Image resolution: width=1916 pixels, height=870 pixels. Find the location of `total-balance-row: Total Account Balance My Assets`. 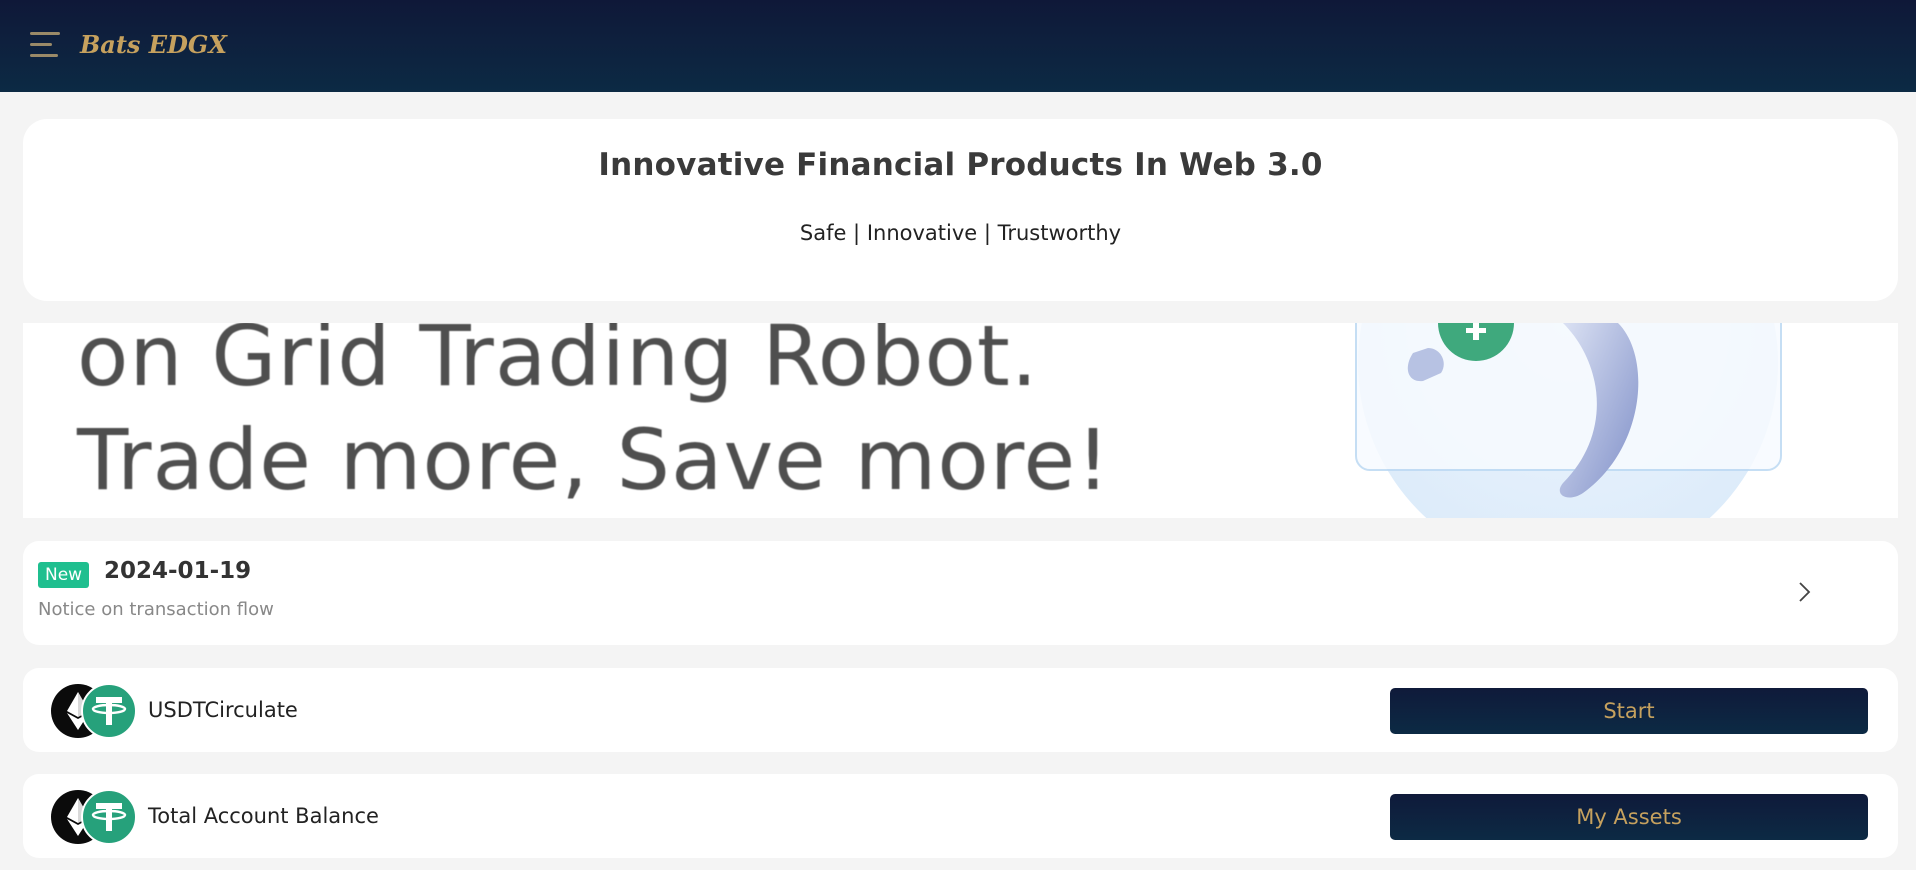

total-balance-row: Total Account Balance My Assets is located at coordinates (960, 816).